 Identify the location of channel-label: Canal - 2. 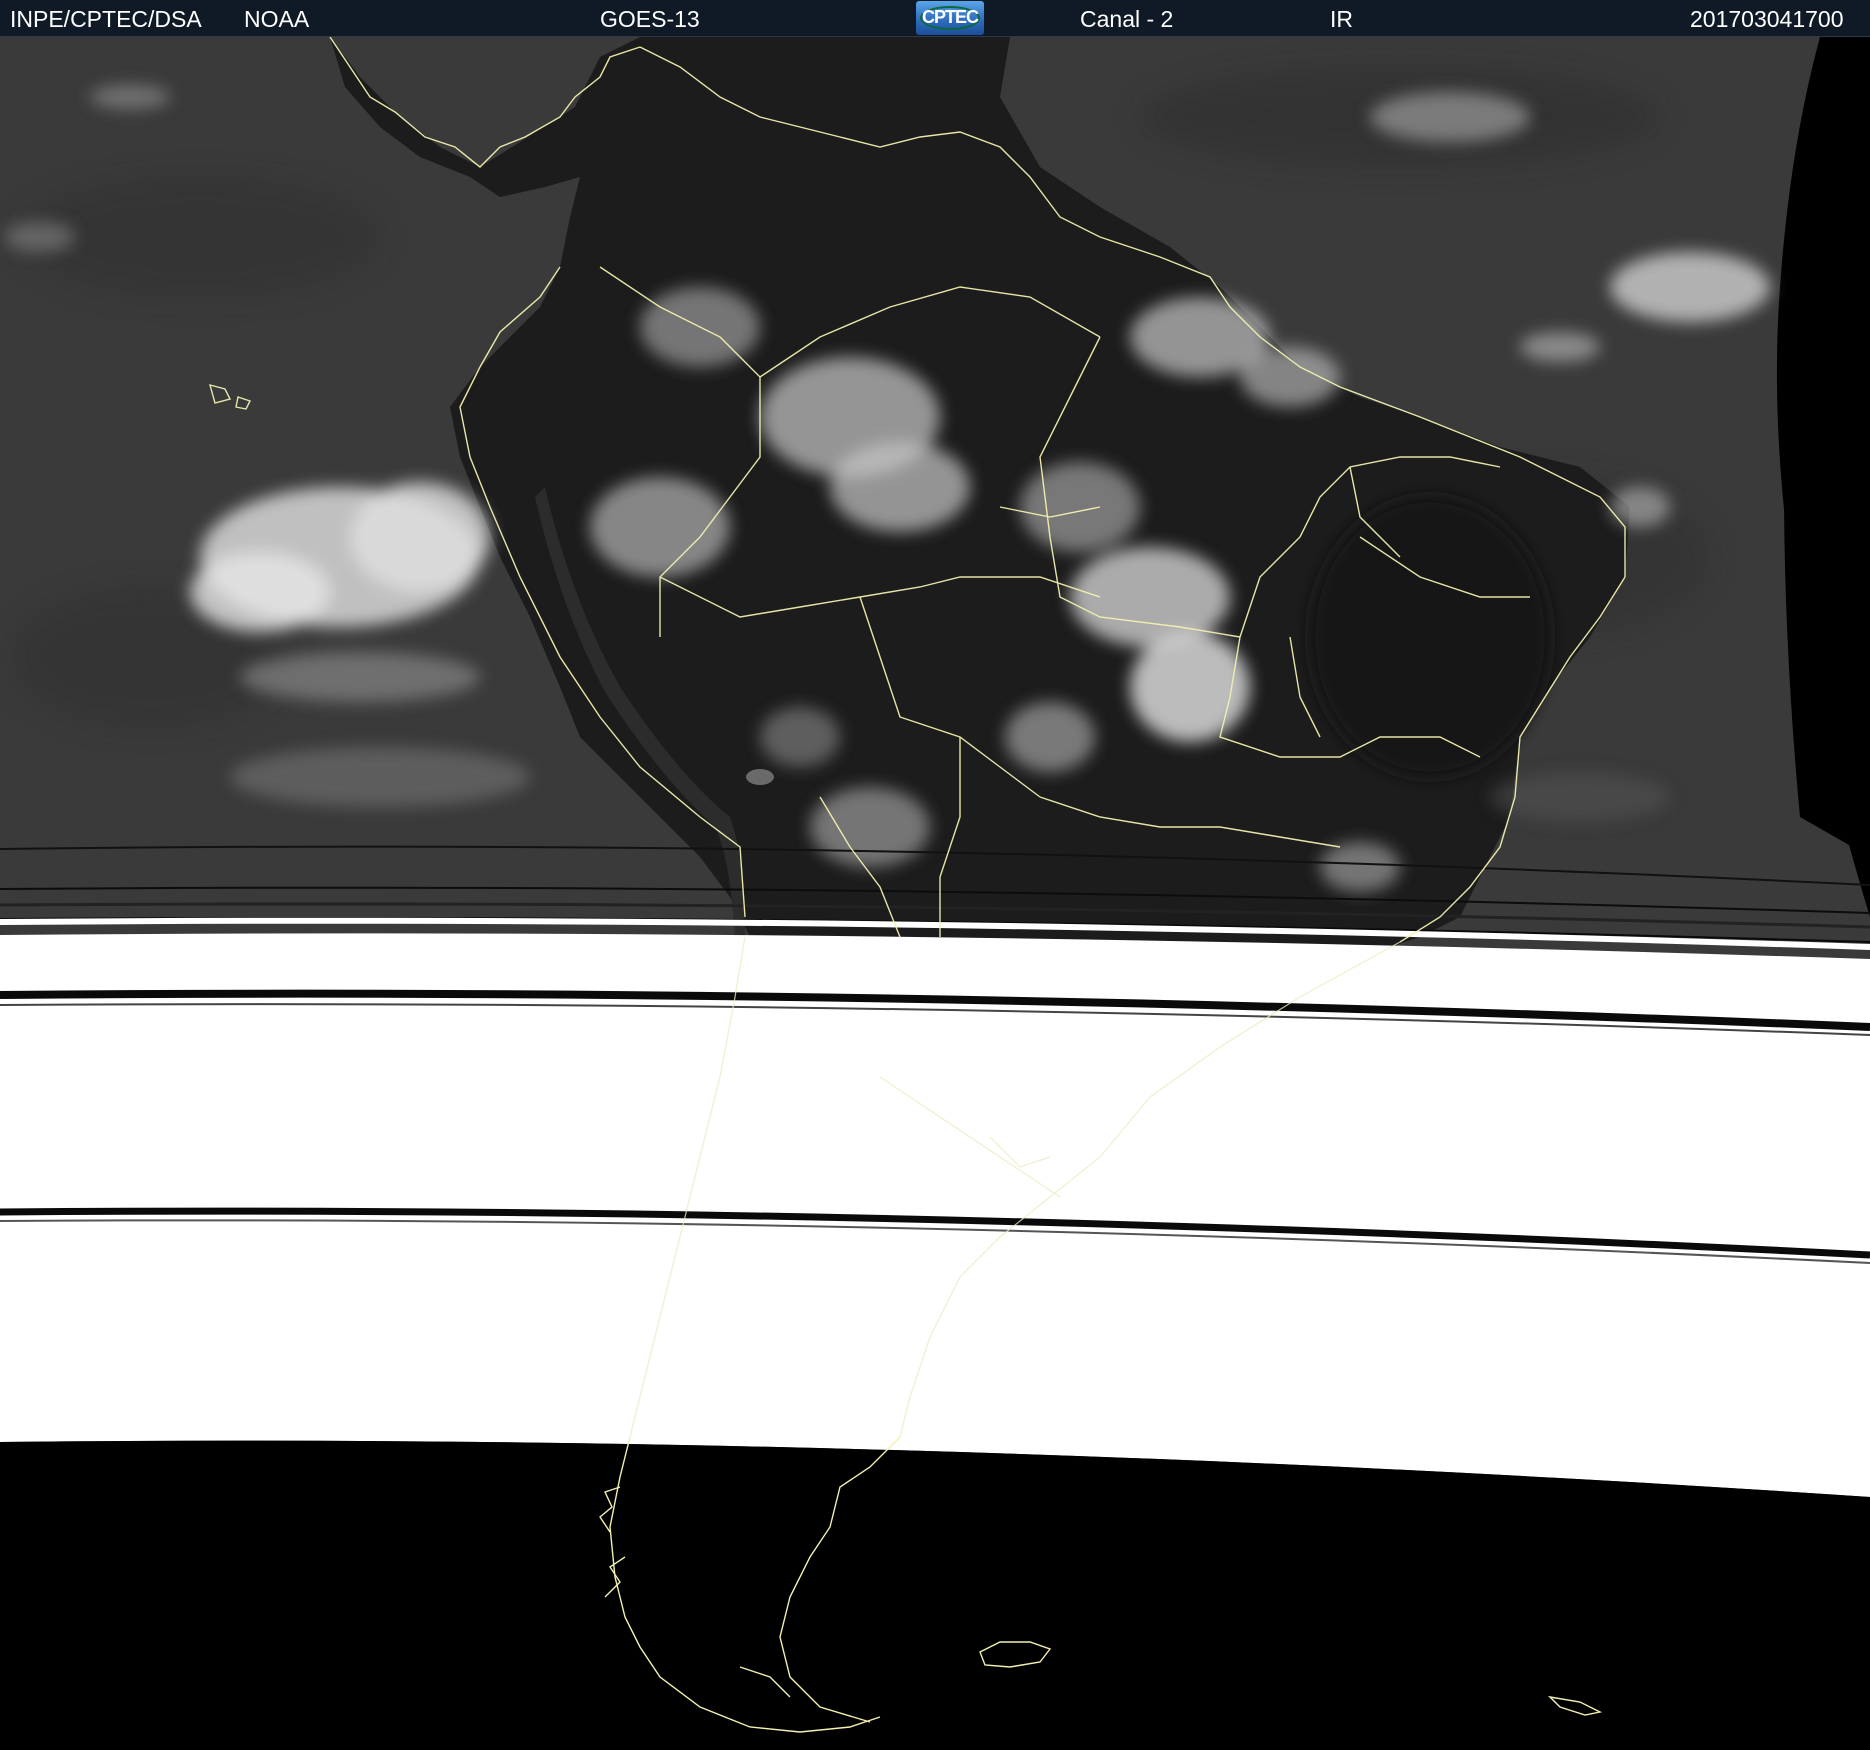
(1127, 19).